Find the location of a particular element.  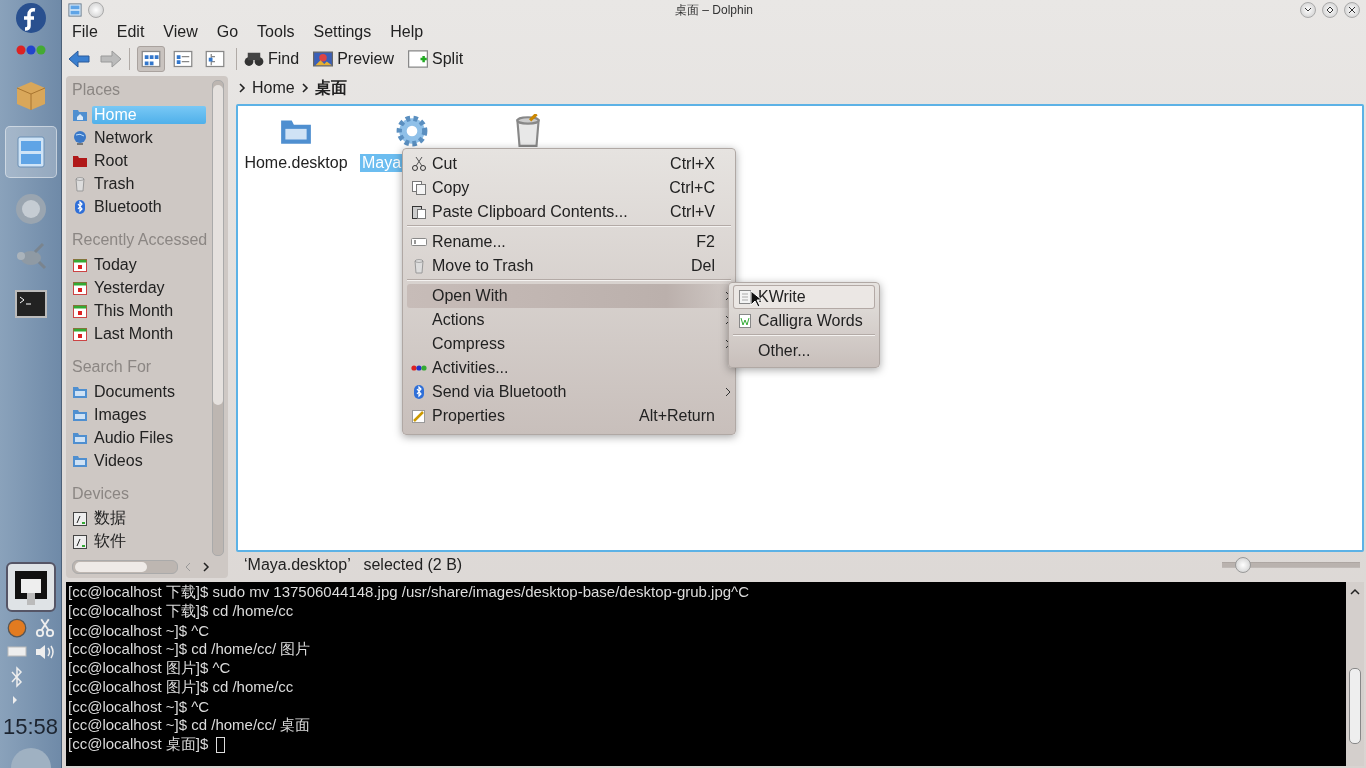

place-item: 数据 is located at coordinates (149, 518).